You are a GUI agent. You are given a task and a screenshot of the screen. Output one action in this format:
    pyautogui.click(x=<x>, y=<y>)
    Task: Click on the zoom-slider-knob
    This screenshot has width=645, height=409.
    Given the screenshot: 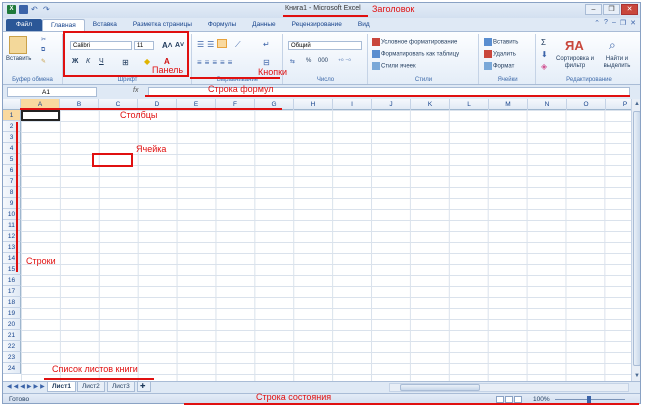 What is the action you would take?
    pyautogui.click(x=589, y=399)
    